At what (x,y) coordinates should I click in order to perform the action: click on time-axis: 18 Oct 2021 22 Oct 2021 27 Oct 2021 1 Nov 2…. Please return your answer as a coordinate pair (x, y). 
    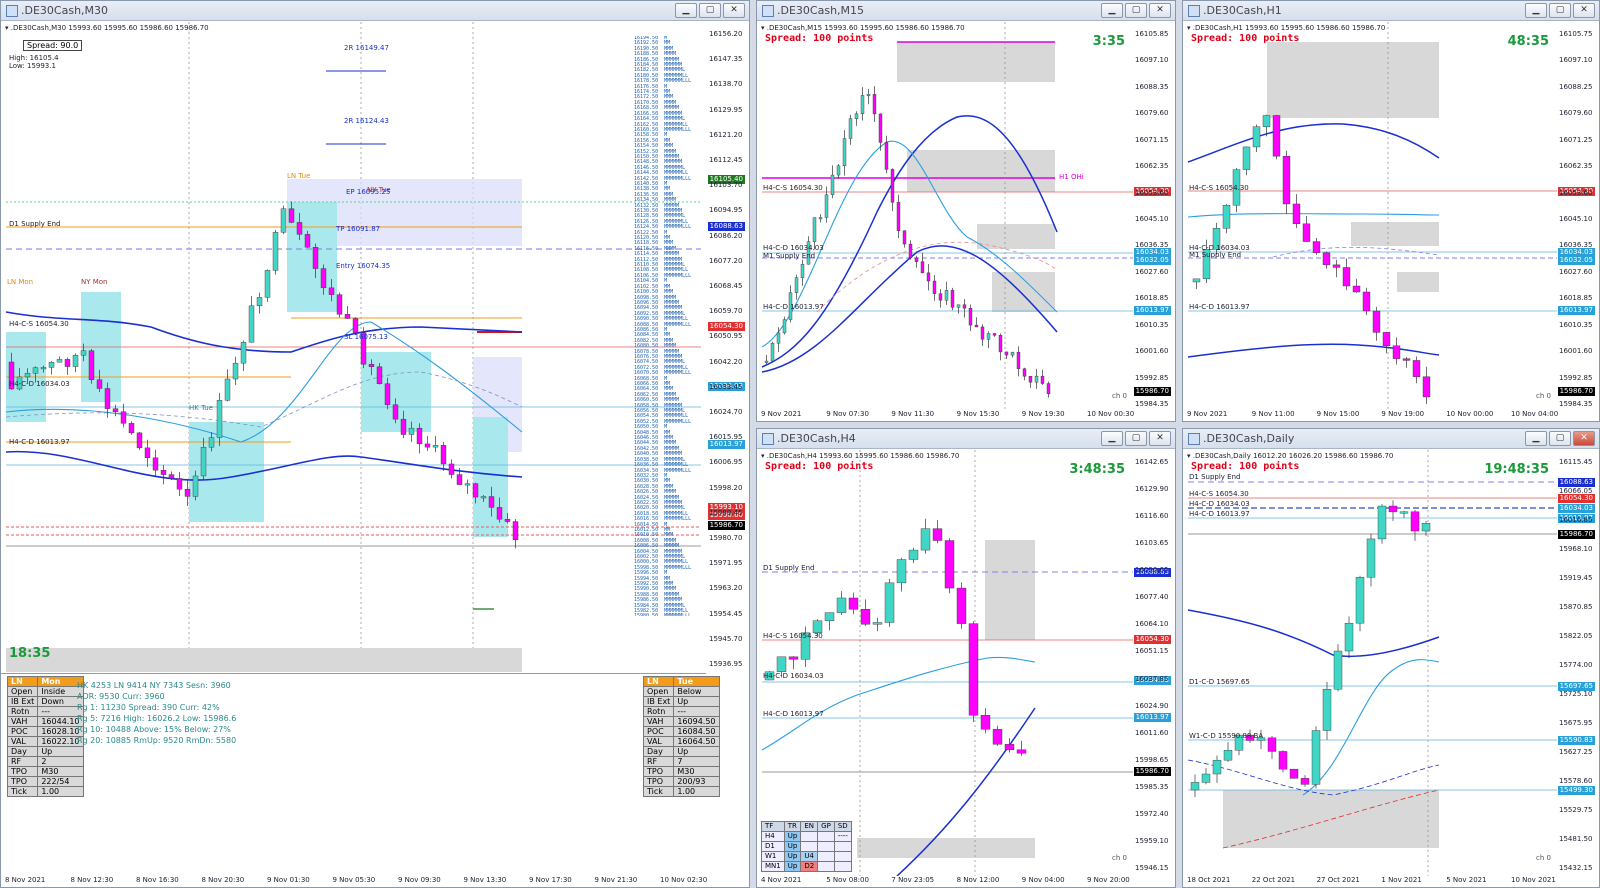
    Looking at the image, I should click on (1370, 881).